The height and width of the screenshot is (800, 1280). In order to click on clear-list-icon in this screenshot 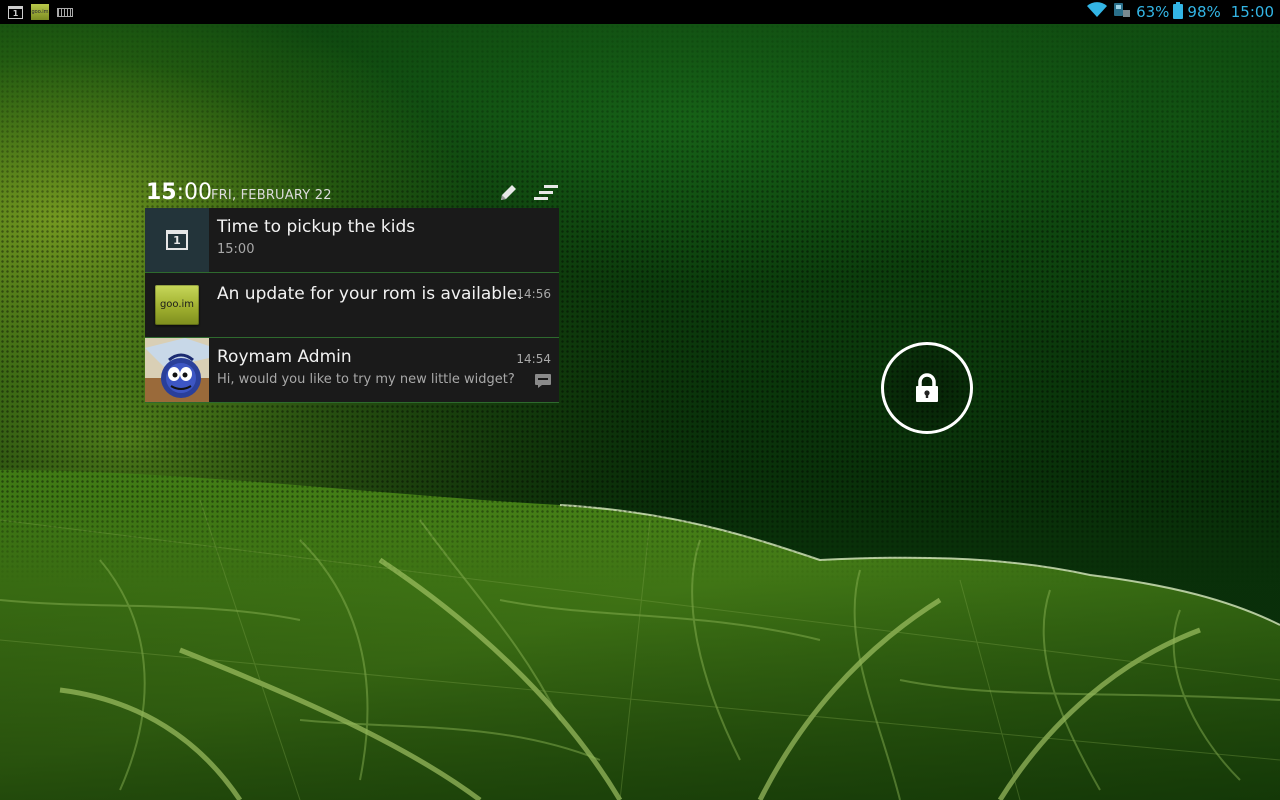, I will do `click(546, 193)`.